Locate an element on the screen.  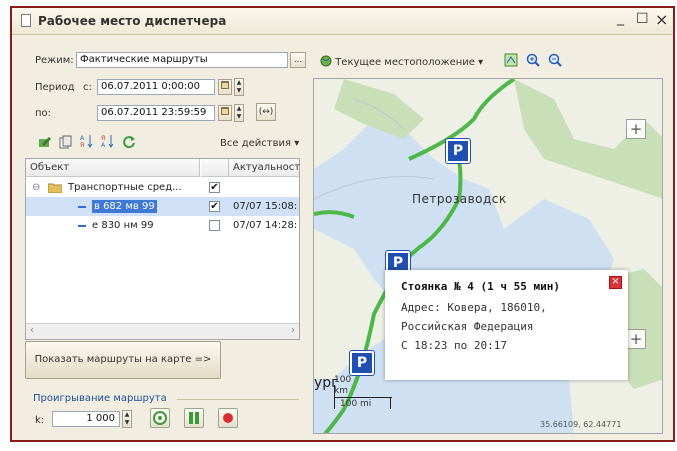
section-divider is located at coordinates (238, 399).